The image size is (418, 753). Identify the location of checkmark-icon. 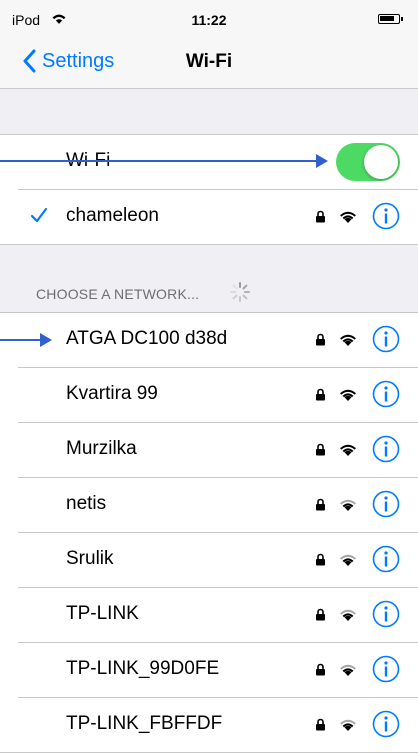
(39, 215).